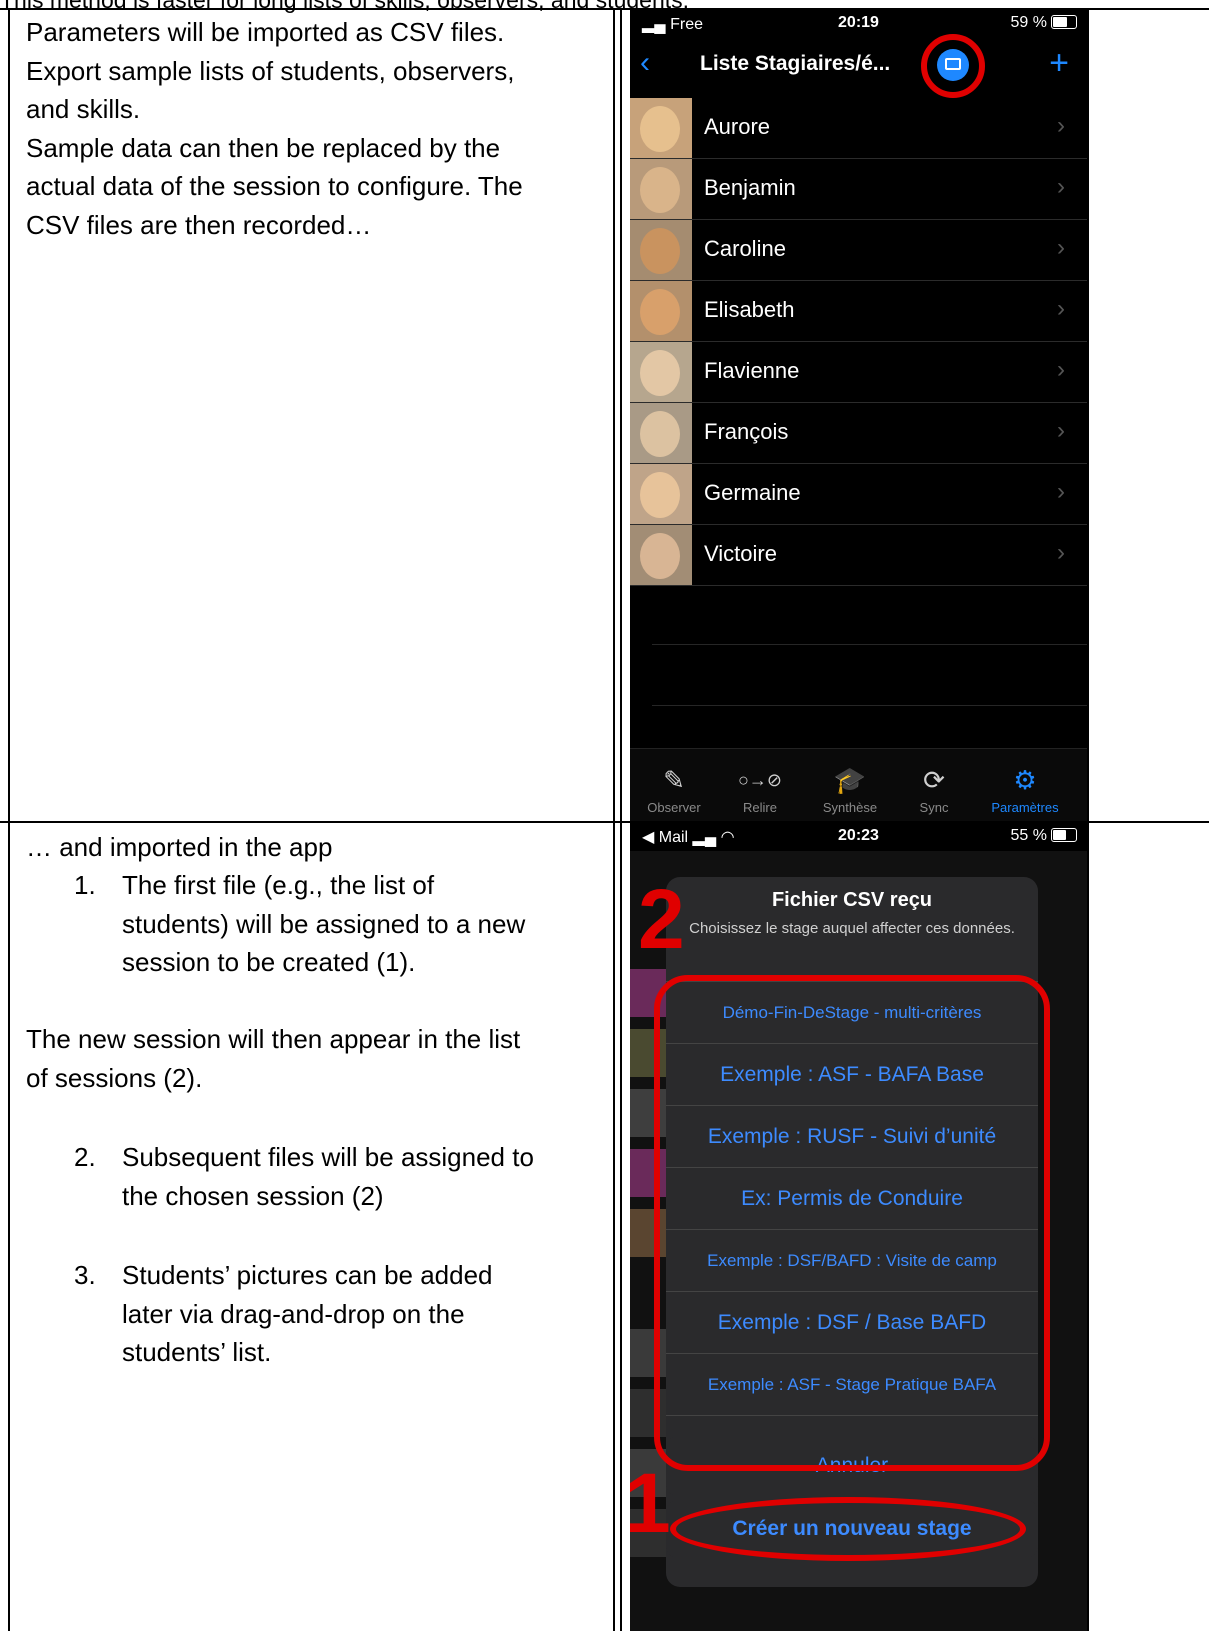  I want to click on list-item: Caroline ›, so click(858, 250).